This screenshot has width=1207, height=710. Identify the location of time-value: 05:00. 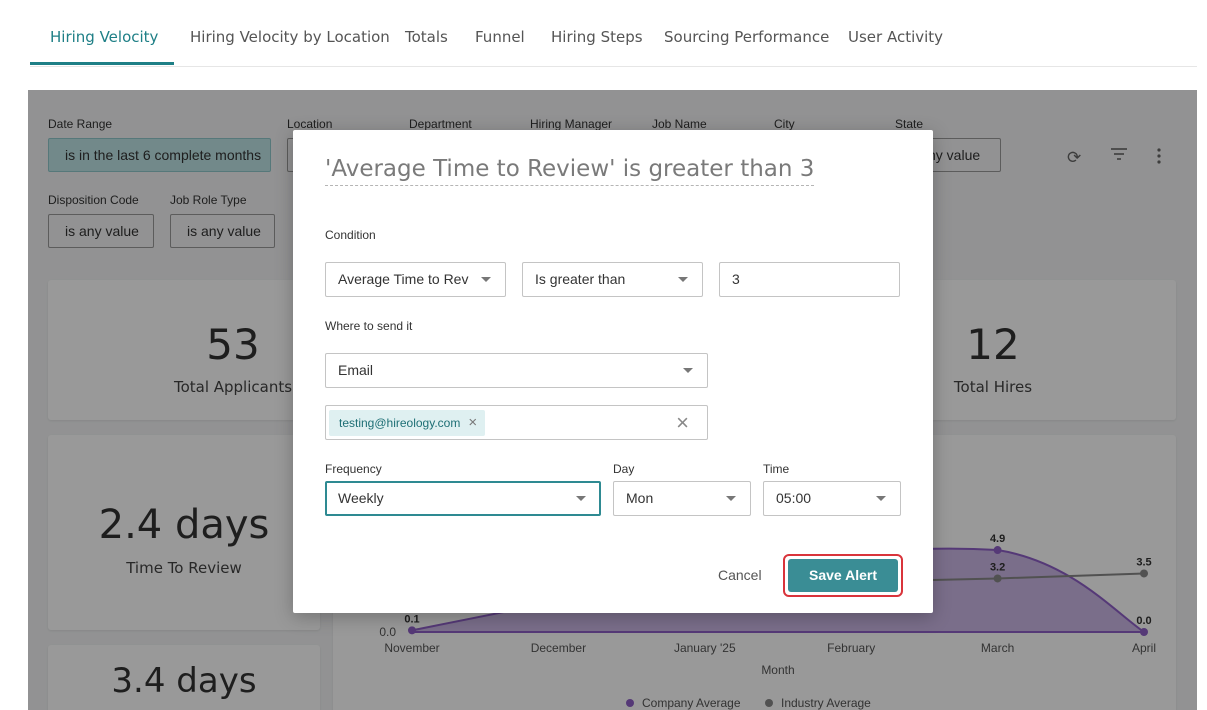
(794, 498).